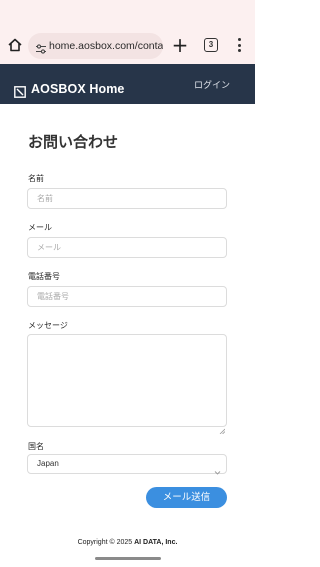 This screenshot has height=567, width=320. I want to click on email-label: メール, so click(40, 227).